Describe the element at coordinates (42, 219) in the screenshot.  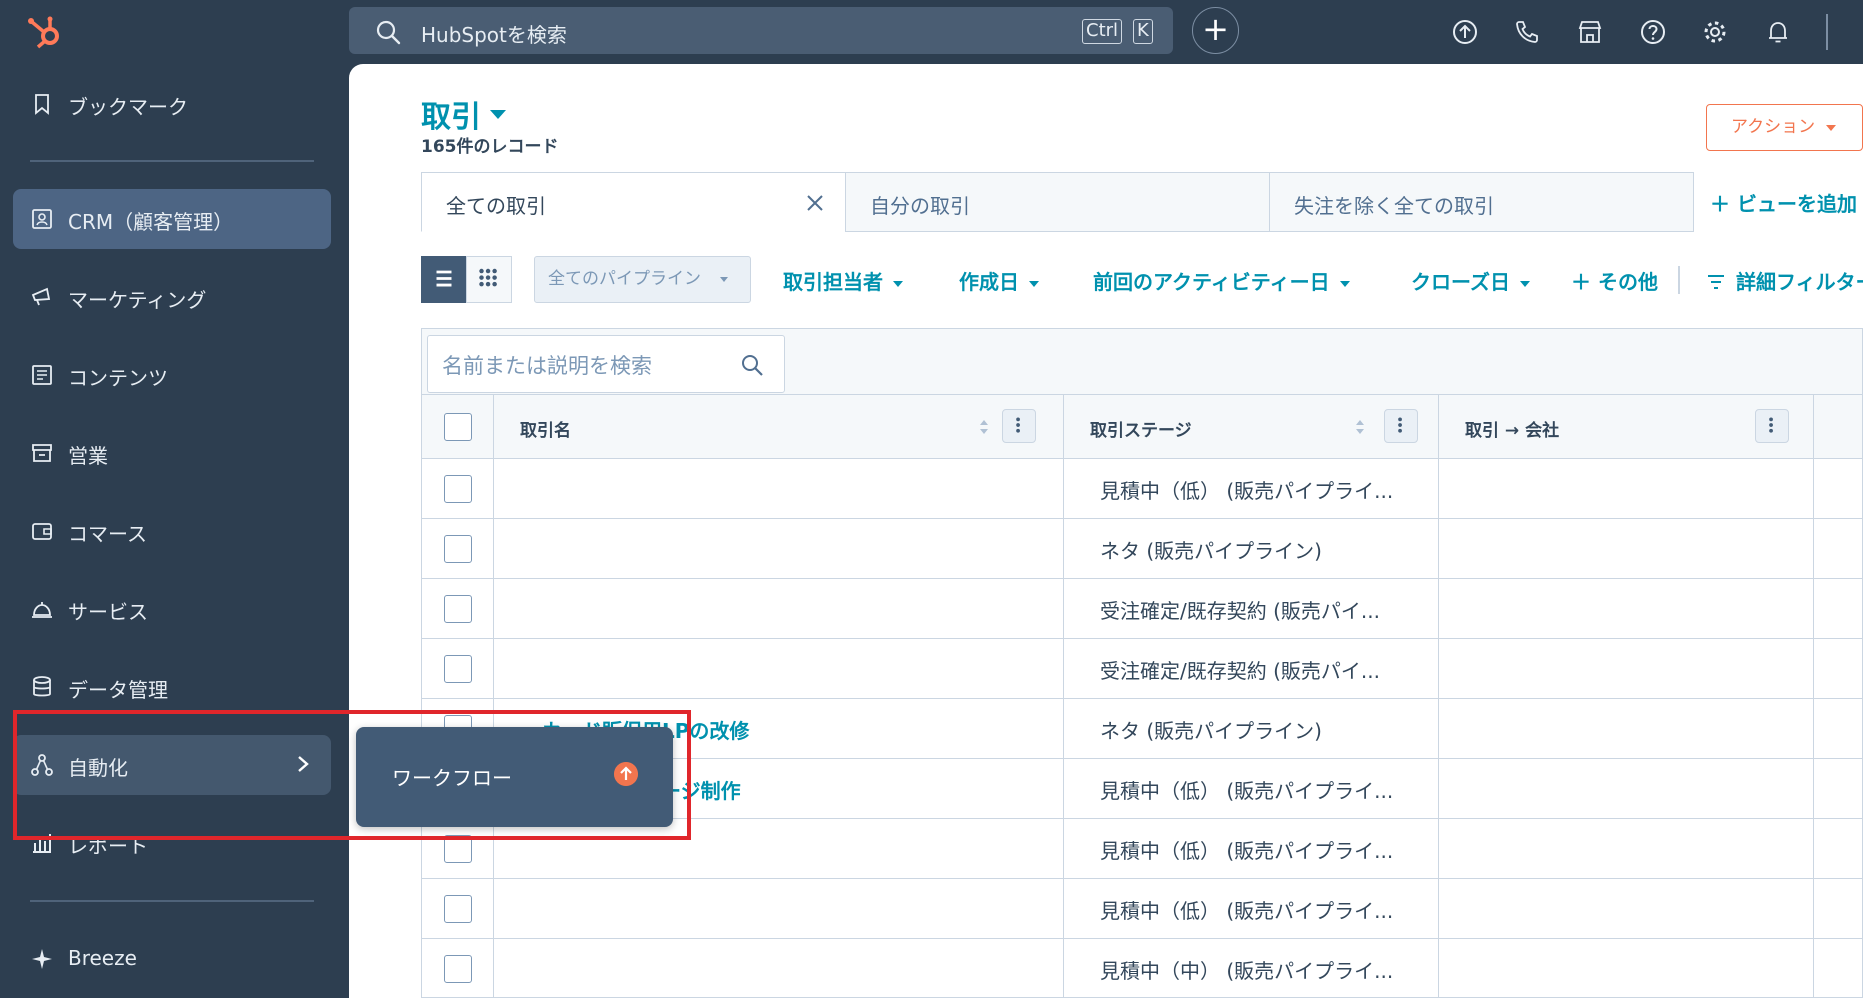
I see `contacts-icon` at that location.